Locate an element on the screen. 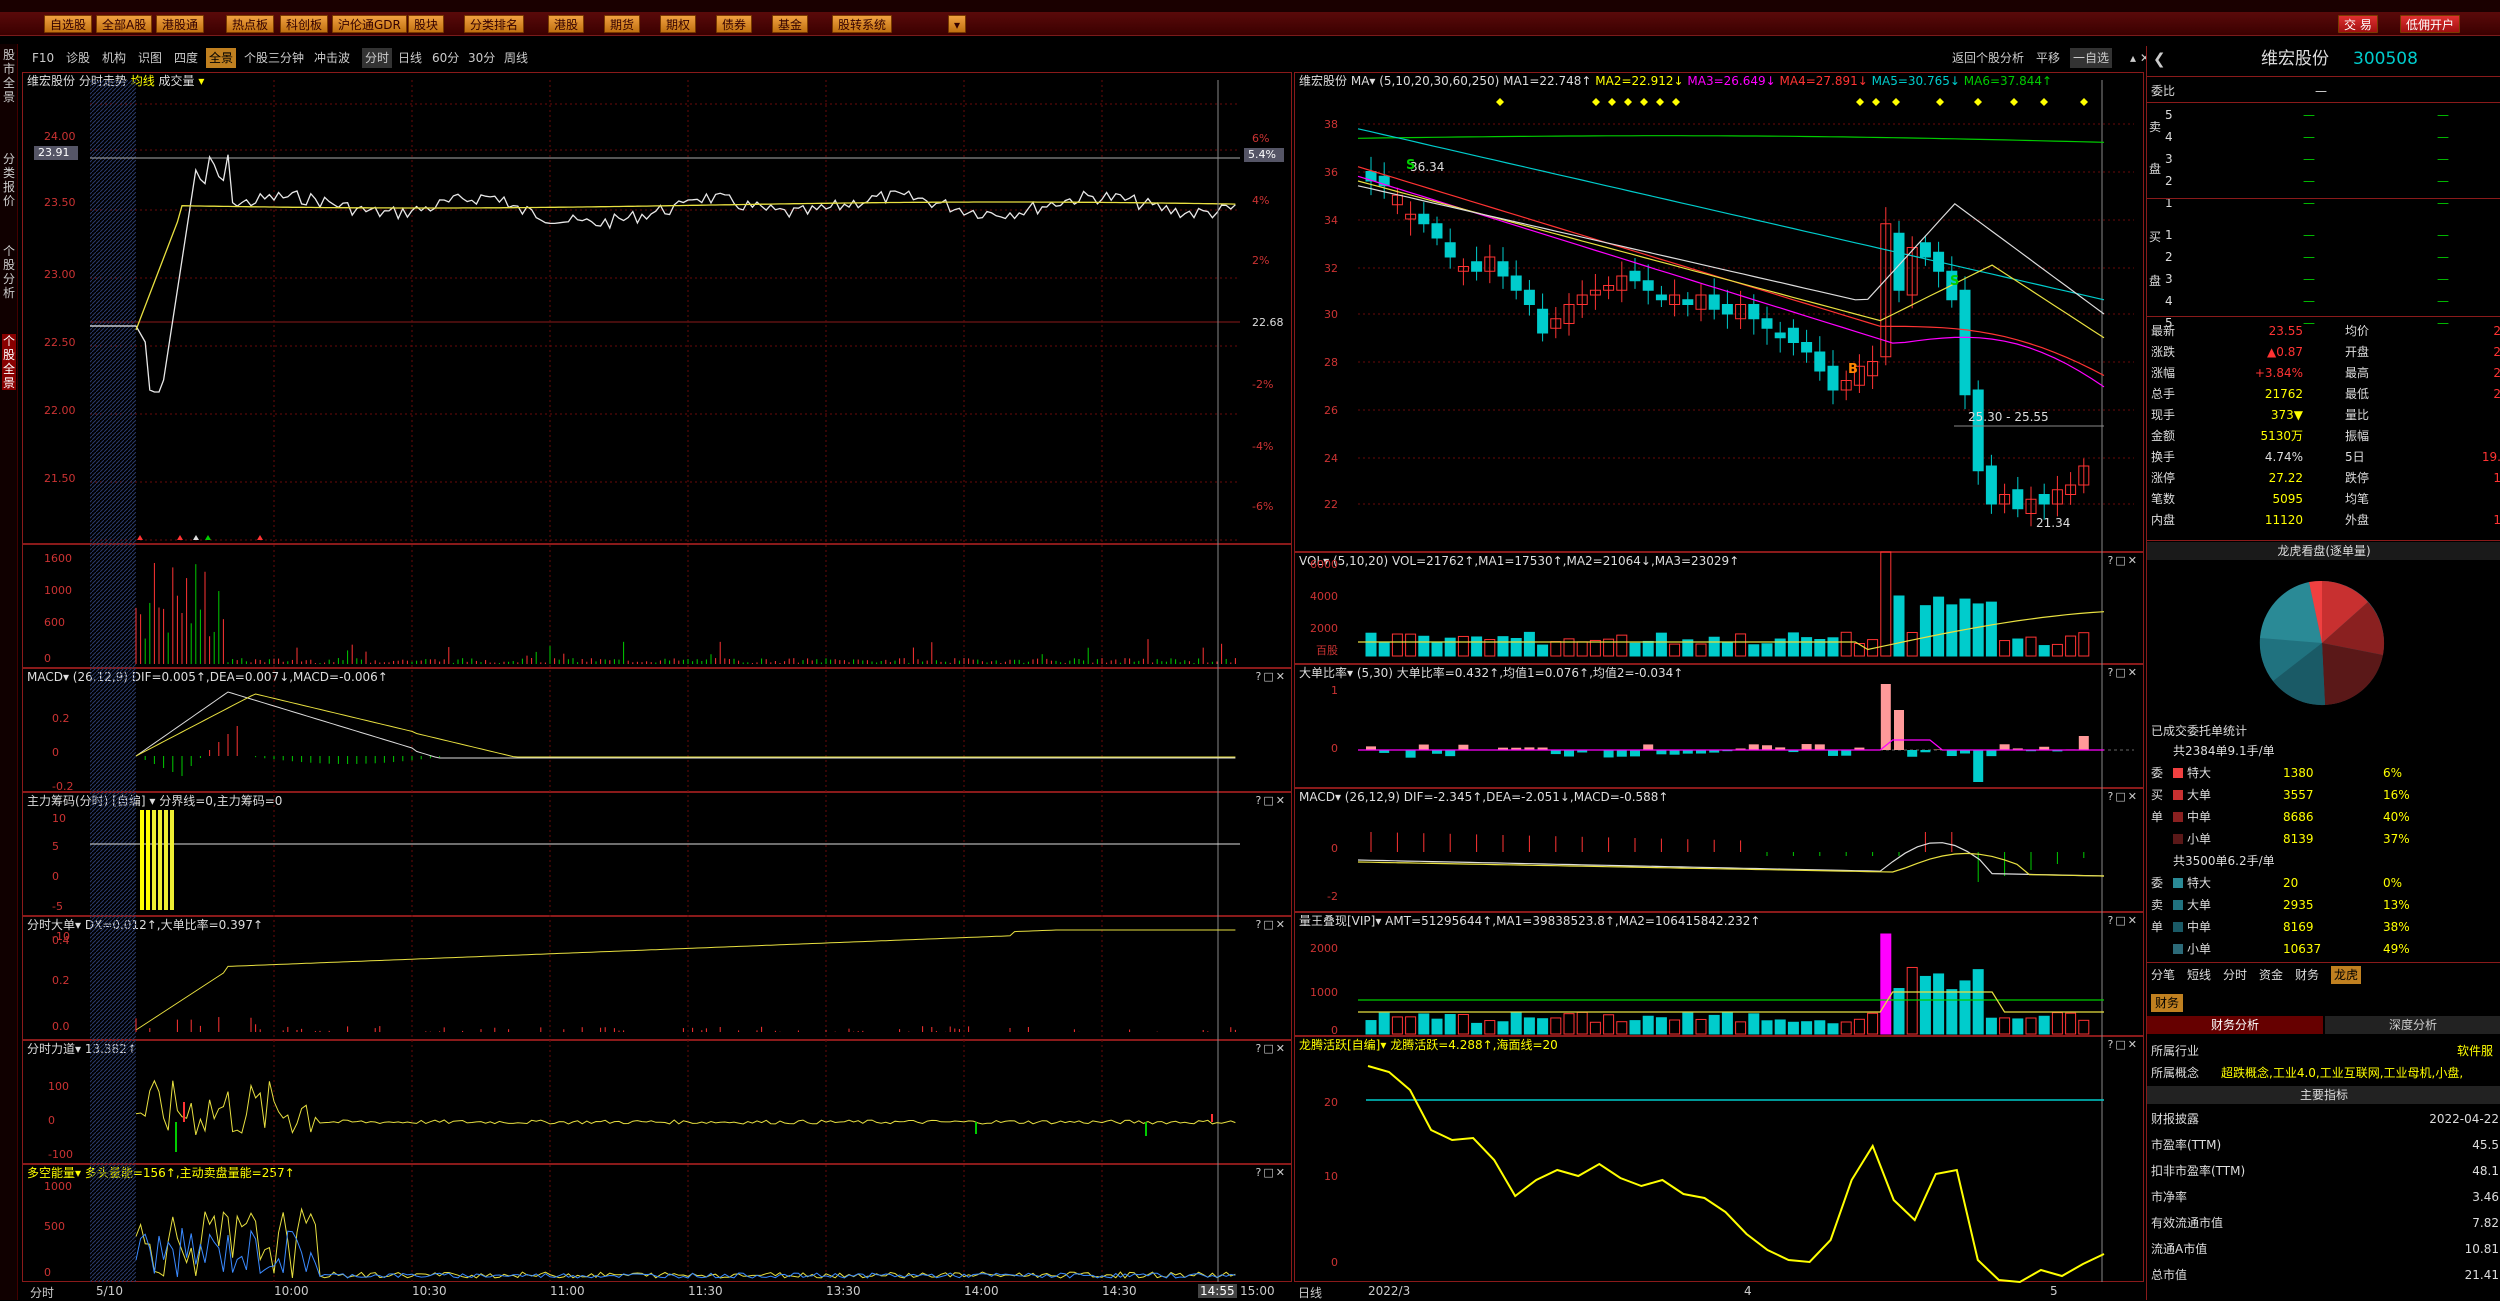  concept-value: 超跌概念,工业4.0,工业互联网,工业母机,小盘, is located at coordinates (2360, 1073).